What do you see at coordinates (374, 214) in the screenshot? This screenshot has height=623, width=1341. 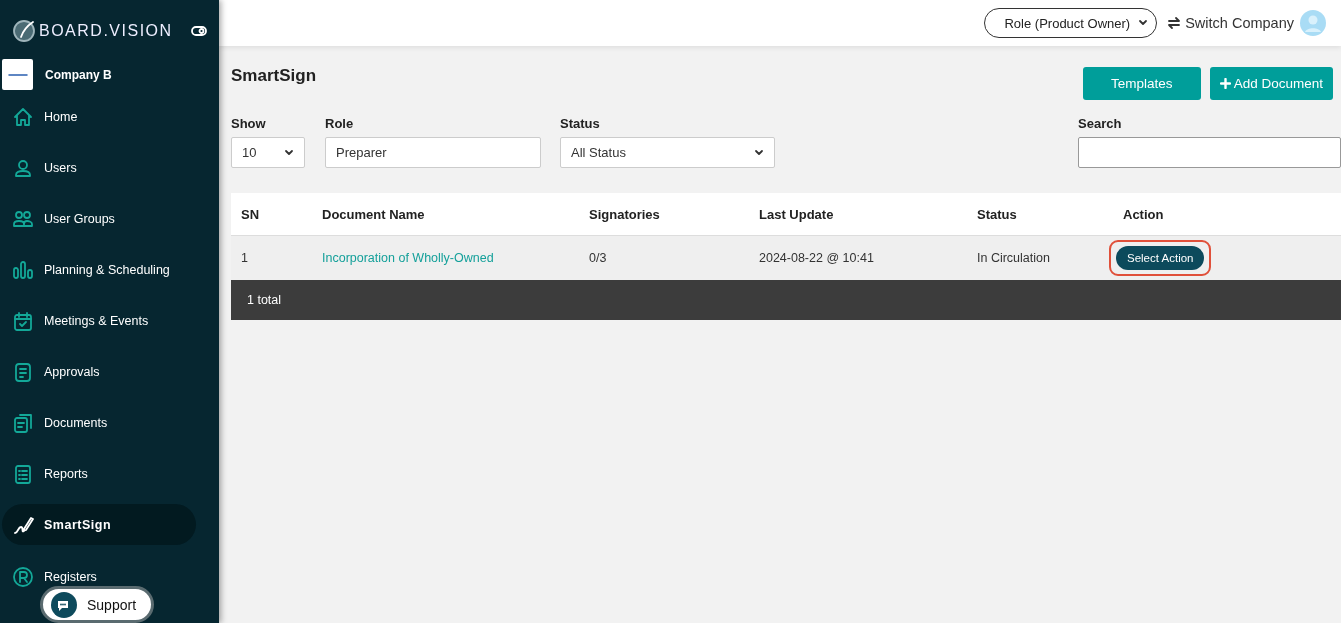 I see `column-header: Document Name` at bounding box center [374, 214].